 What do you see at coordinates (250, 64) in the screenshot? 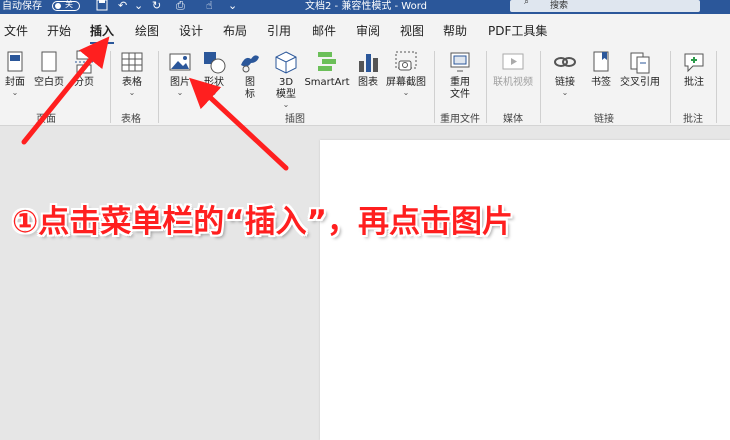
I see `icons-icon` at bounding box center [250, 64].